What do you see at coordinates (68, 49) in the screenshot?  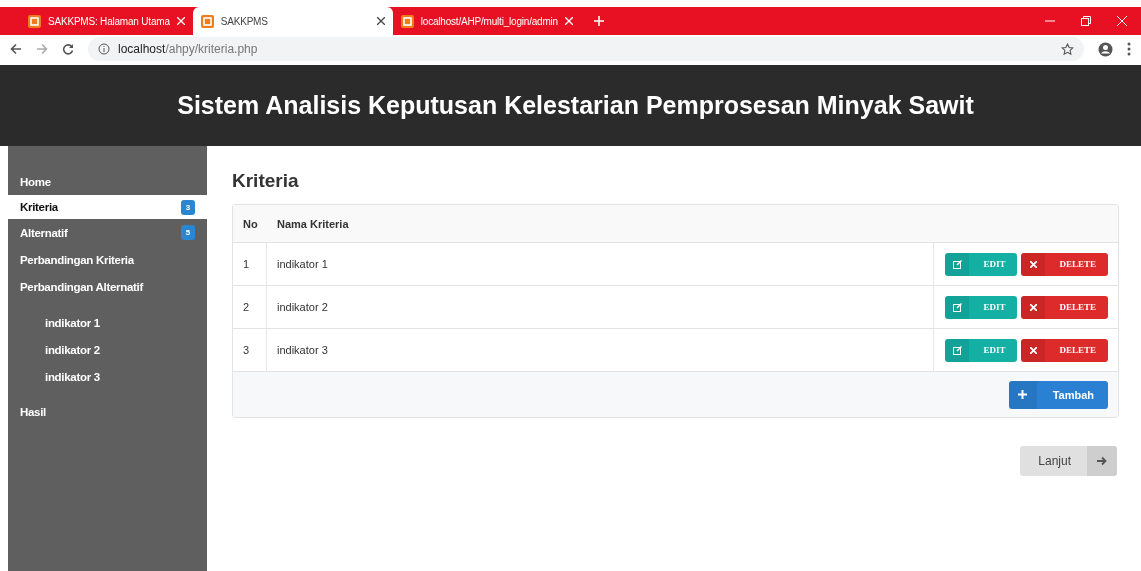 I see `reload-icon` at bounding box center [68, 49].